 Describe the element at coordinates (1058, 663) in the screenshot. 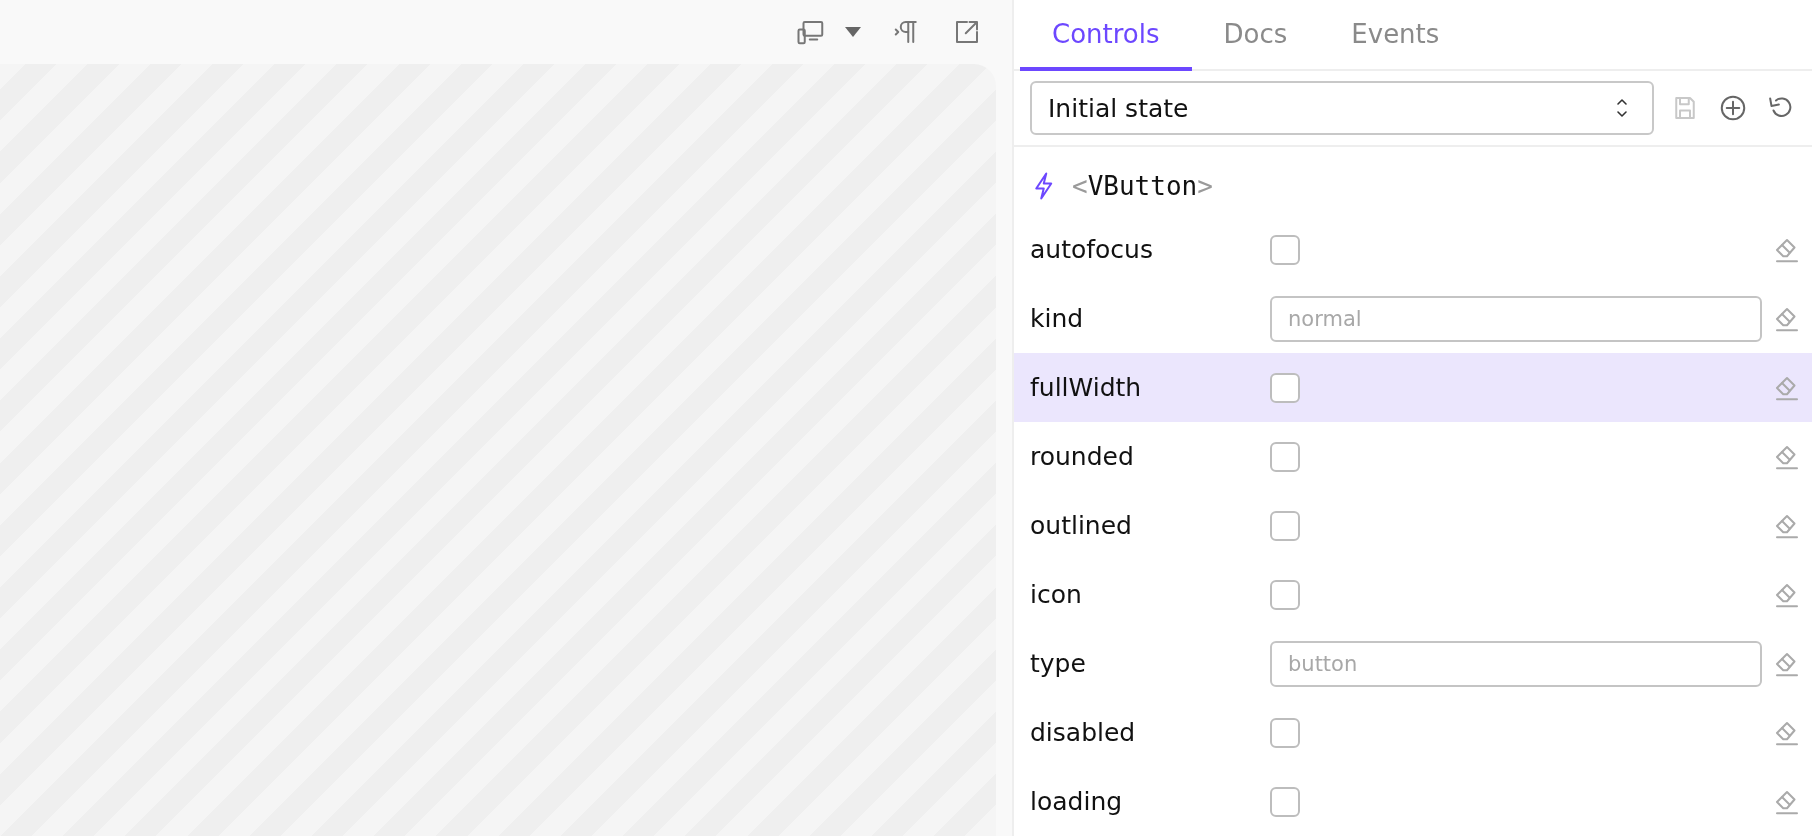

I see `prop-label: type` at that location.